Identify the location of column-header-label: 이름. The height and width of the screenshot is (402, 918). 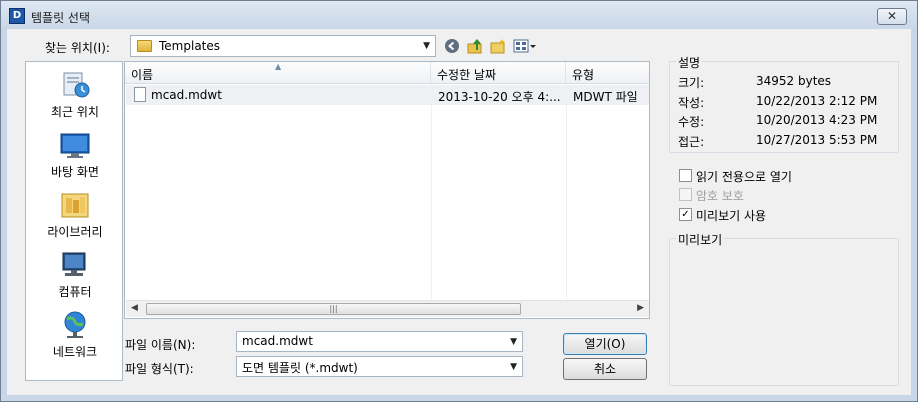
(142, 75).